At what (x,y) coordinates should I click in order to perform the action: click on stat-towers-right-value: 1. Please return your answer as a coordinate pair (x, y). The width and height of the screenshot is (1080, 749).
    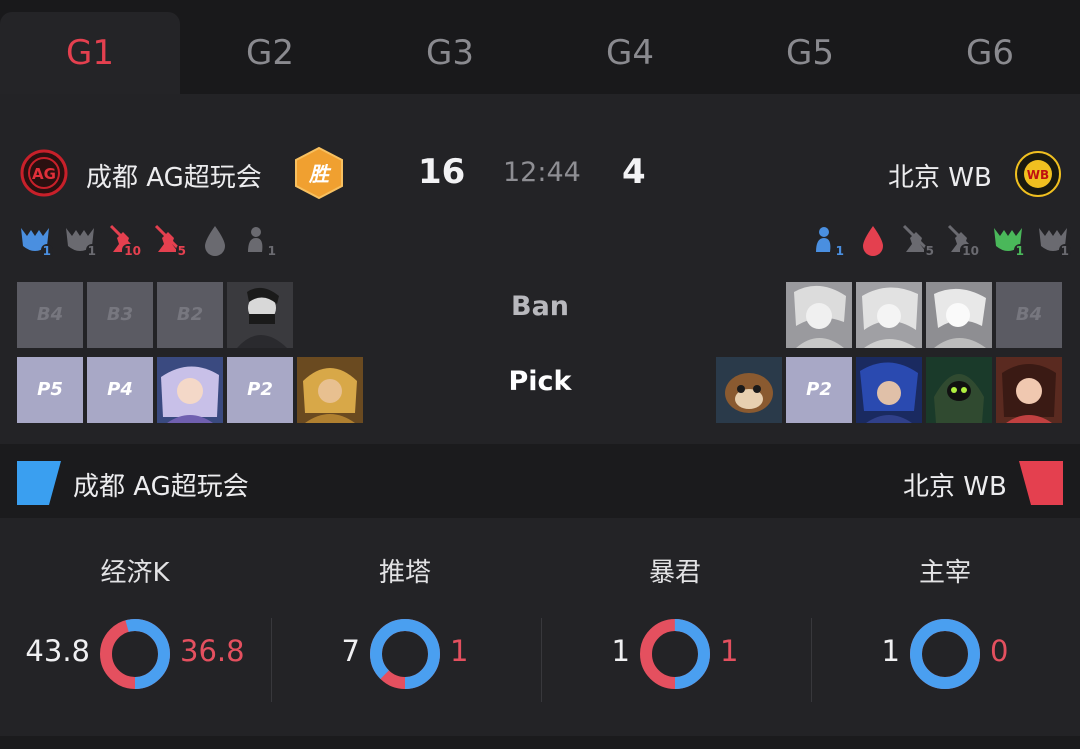
    Looking at the image, I should click on (459, 651).